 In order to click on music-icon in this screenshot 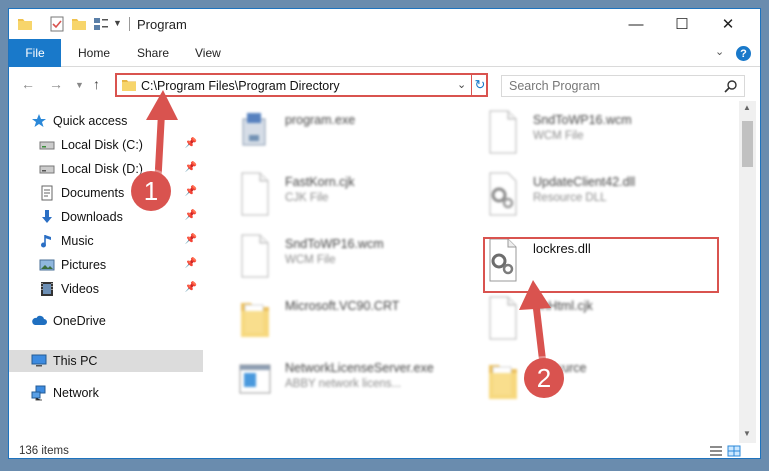, I will do `click(46, 241)`.